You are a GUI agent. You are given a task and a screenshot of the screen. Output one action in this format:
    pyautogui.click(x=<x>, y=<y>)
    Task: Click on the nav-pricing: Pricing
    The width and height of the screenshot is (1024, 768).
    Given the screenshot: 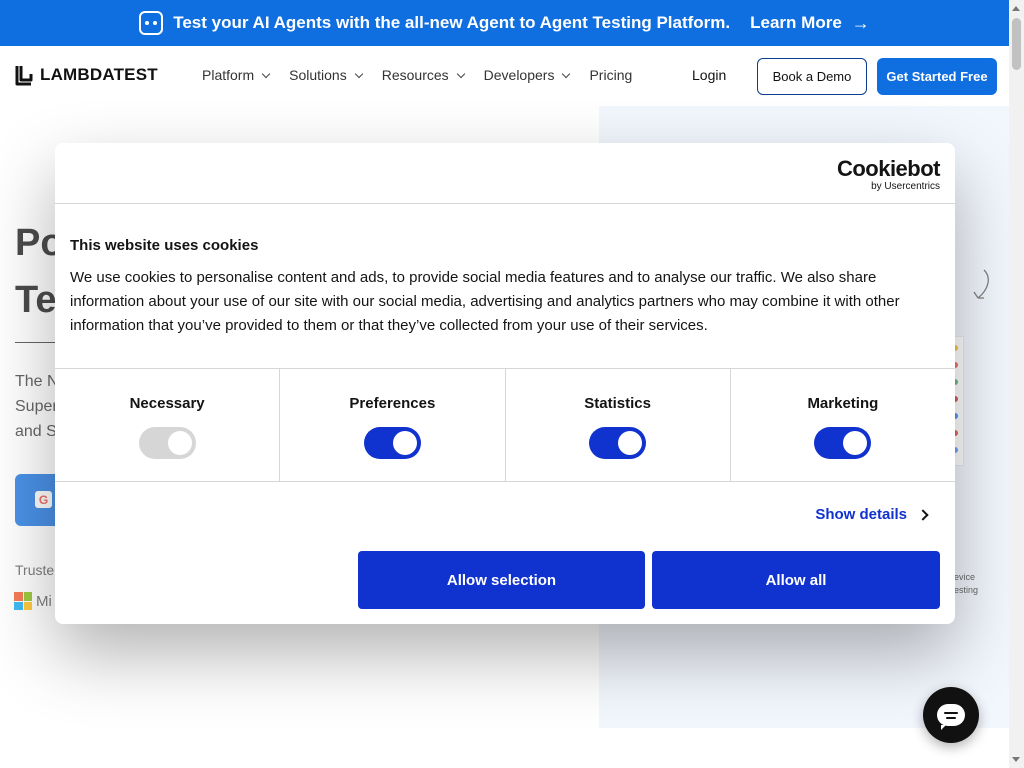 What is the action you would take?
    pyautogui.click(x=610, y=75)
    